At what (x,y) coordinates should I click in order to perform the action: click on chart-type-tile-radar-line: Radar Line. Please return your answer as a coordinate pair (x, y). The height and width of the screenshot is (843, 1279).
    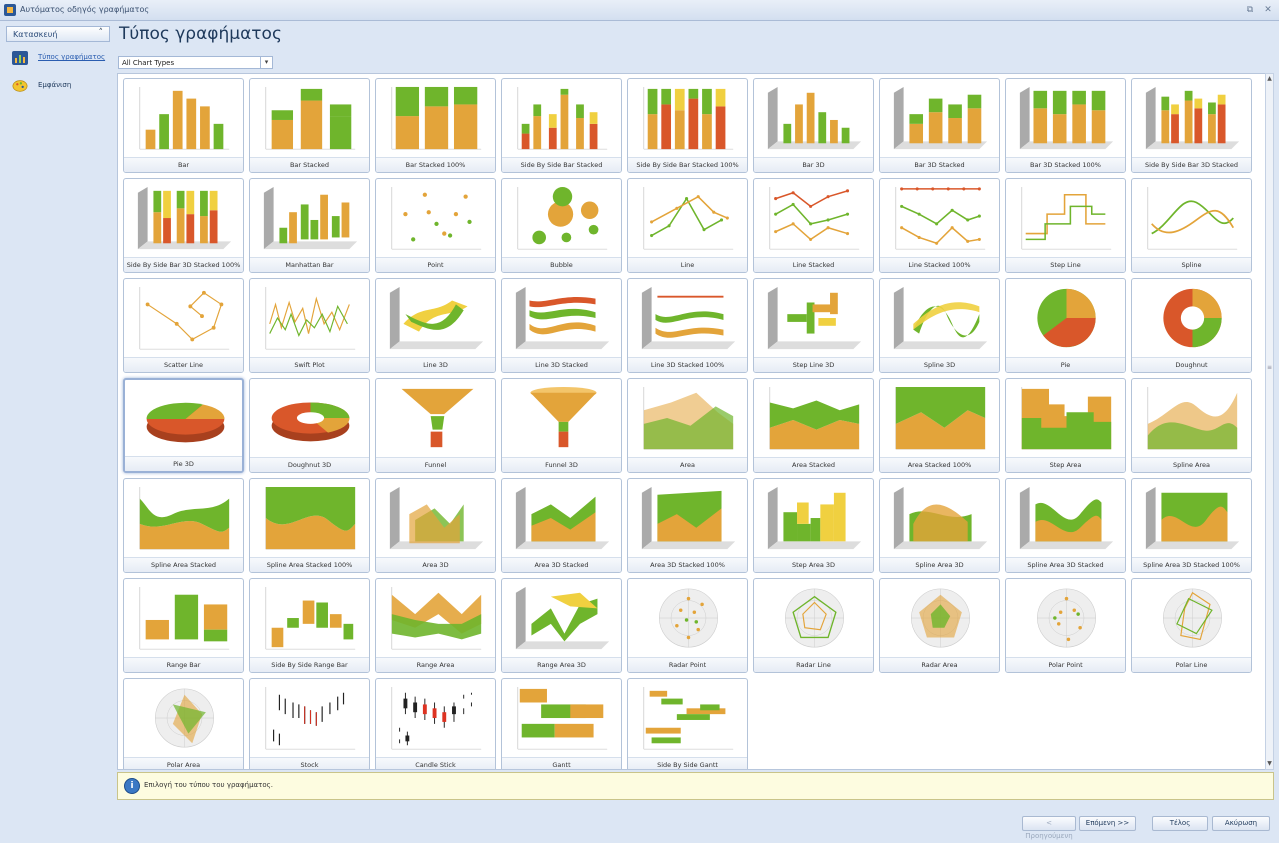
    Looking at the image, I should click on (813, 625).